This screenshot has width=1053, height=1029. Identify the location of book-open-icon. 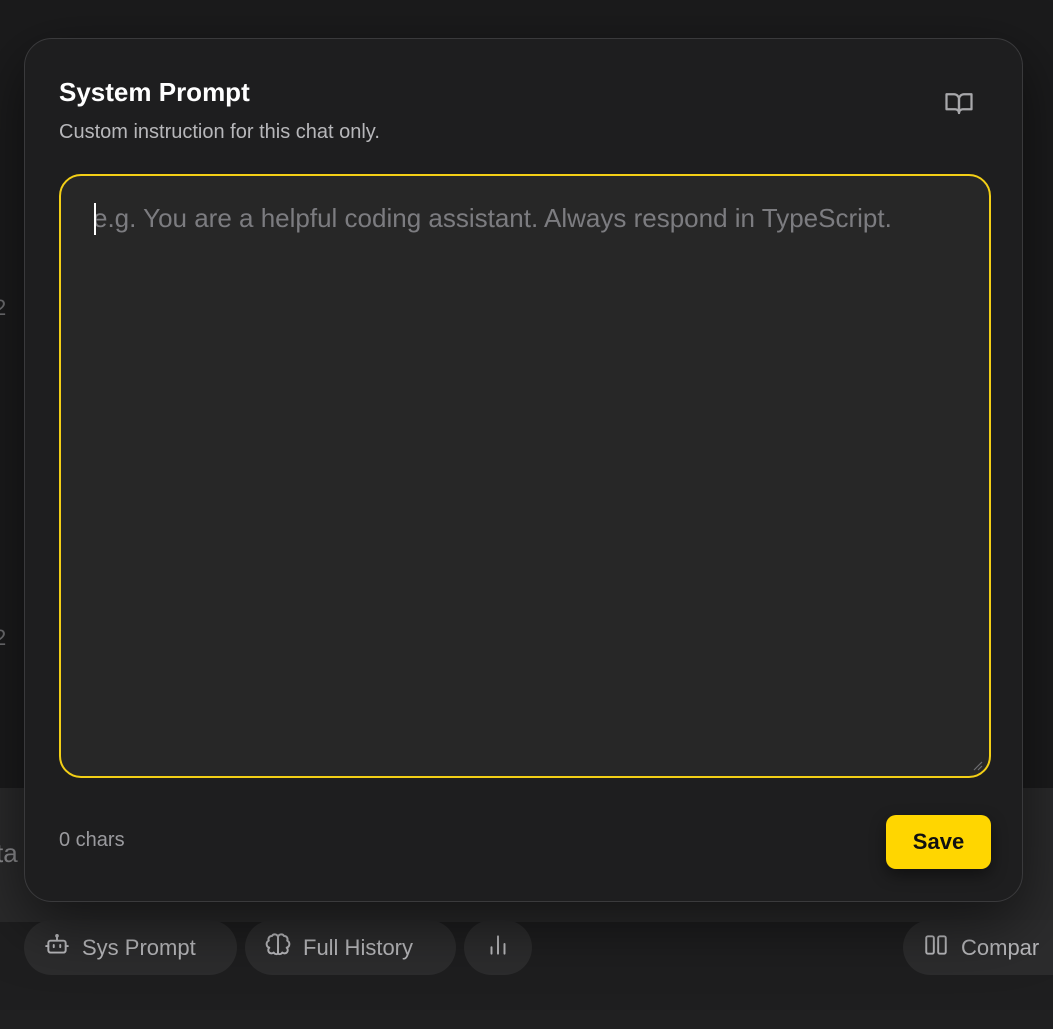
(959, 105).